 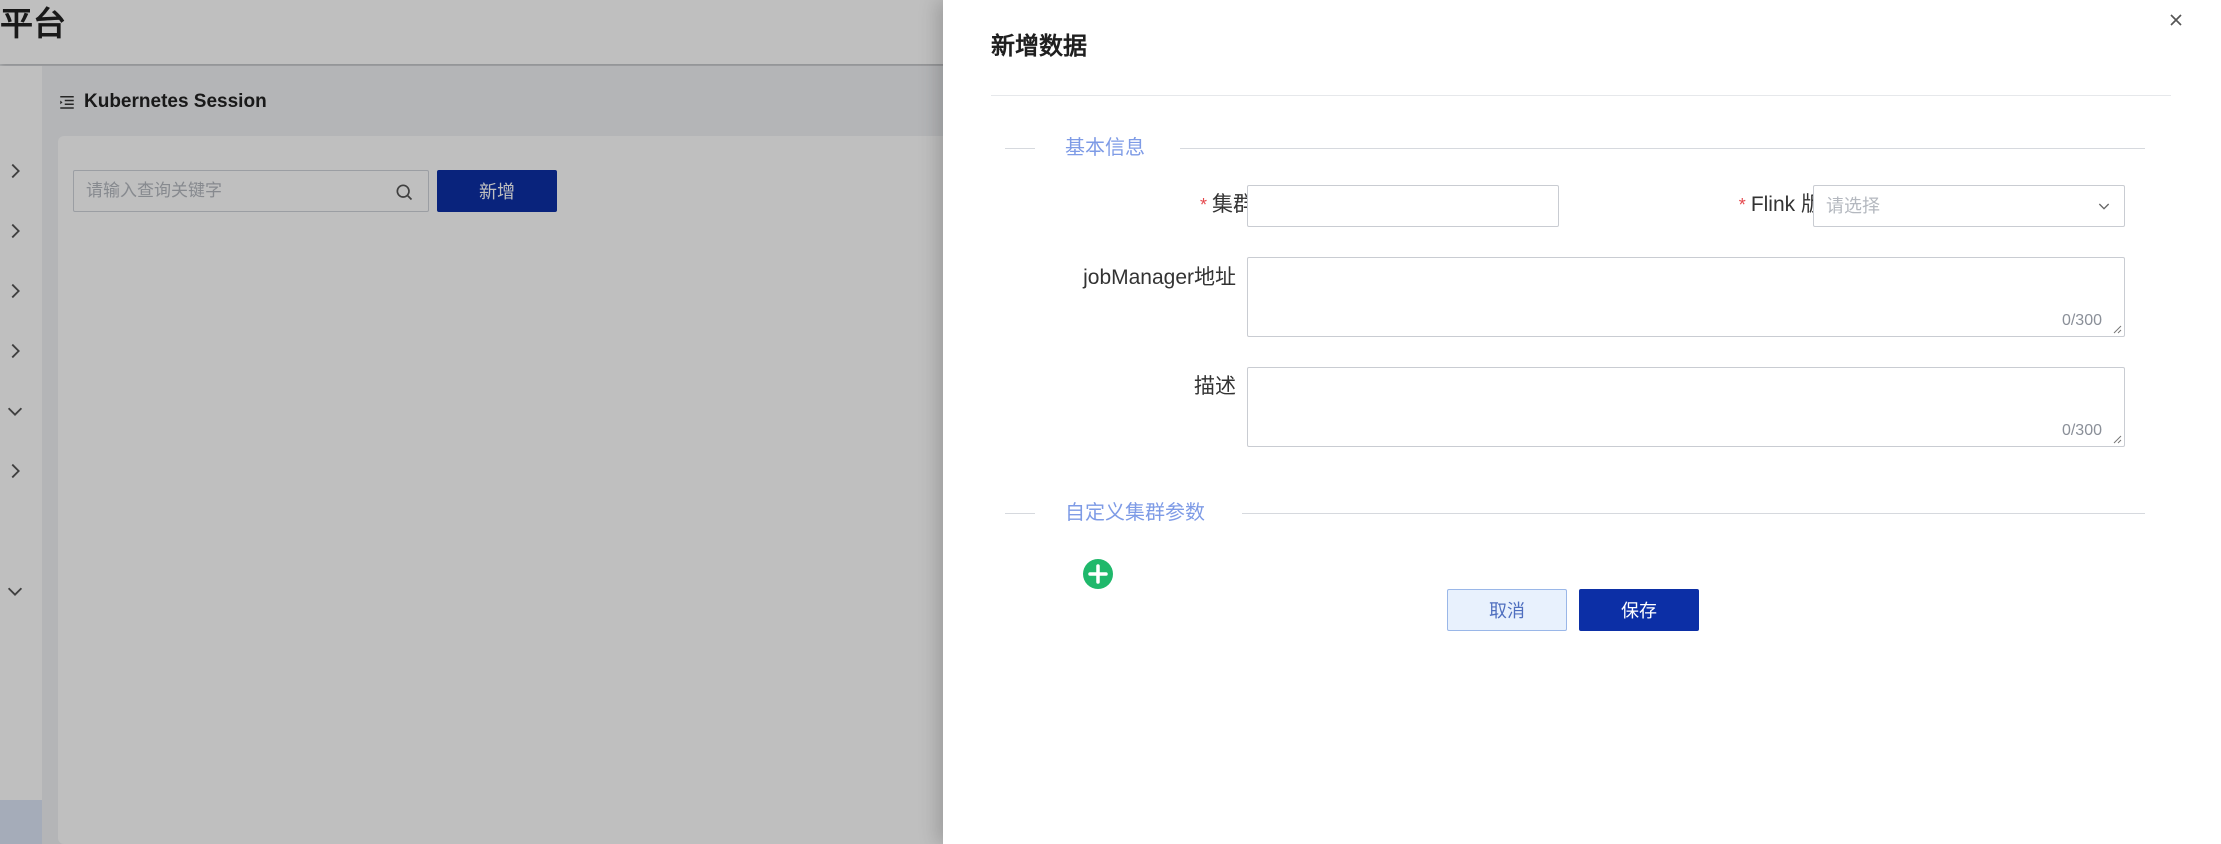 What do you see at coordinates (1853, 206) in the screenshot?
I see `flink-version-placeholder: 请选择` at bounding box center [1853, 206].